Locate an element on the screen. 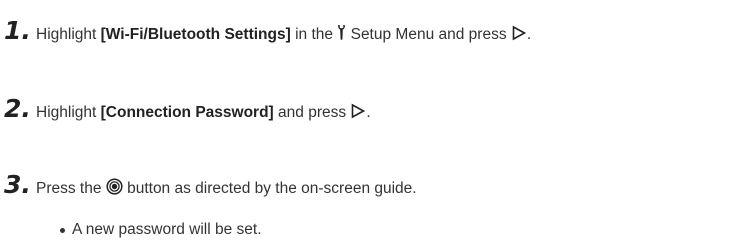 This screenshot has height=249, width=742. ok-button-circle-icon is located at coordinates (114, 186).